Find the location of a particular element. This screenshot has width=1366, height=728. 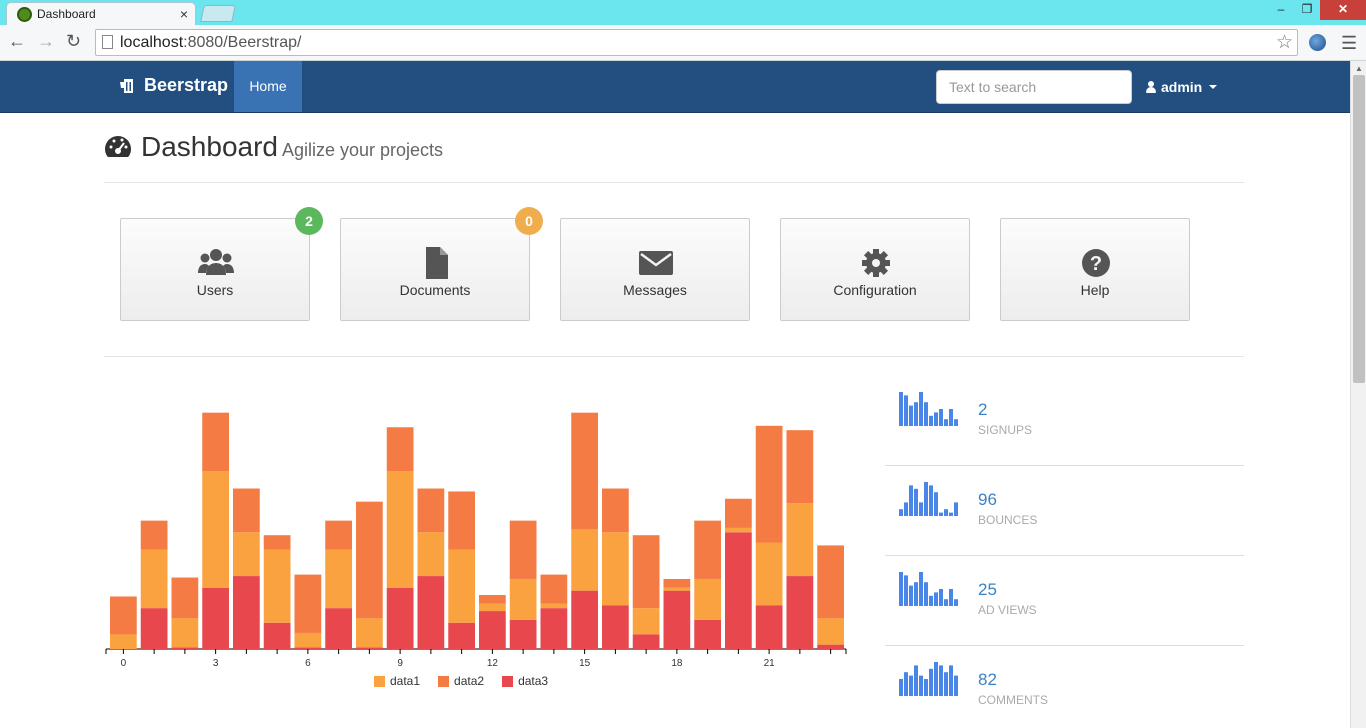

browser-tab: Dashboard × is located at coordinates (101, 13).